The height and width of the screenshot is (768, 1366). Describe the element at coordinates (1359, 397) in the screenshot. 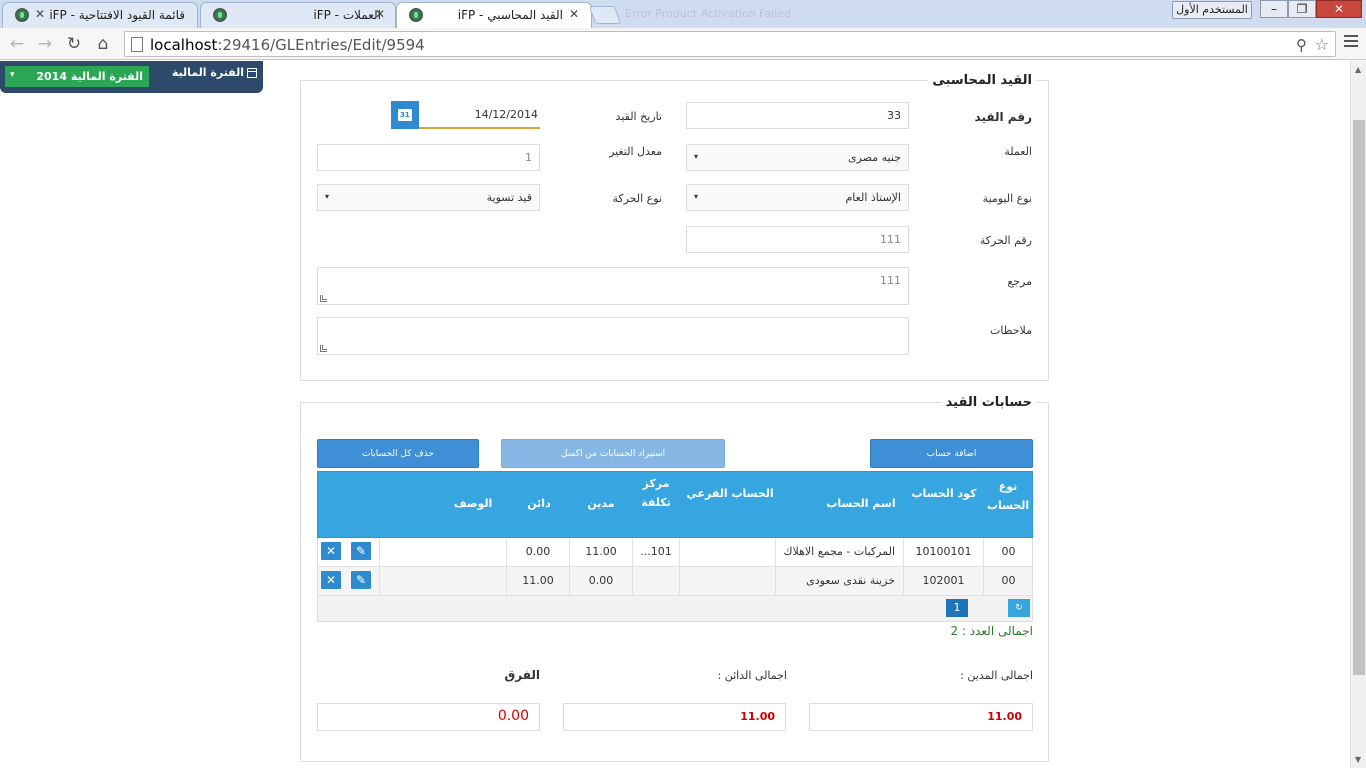

I see `scrollbar-thumb` at that location.